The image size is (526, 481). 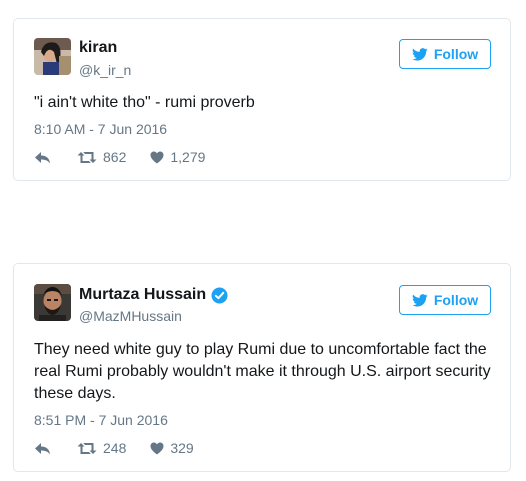 I want to click on user-handle: @MazMHussain, so click(x=130, y=316).